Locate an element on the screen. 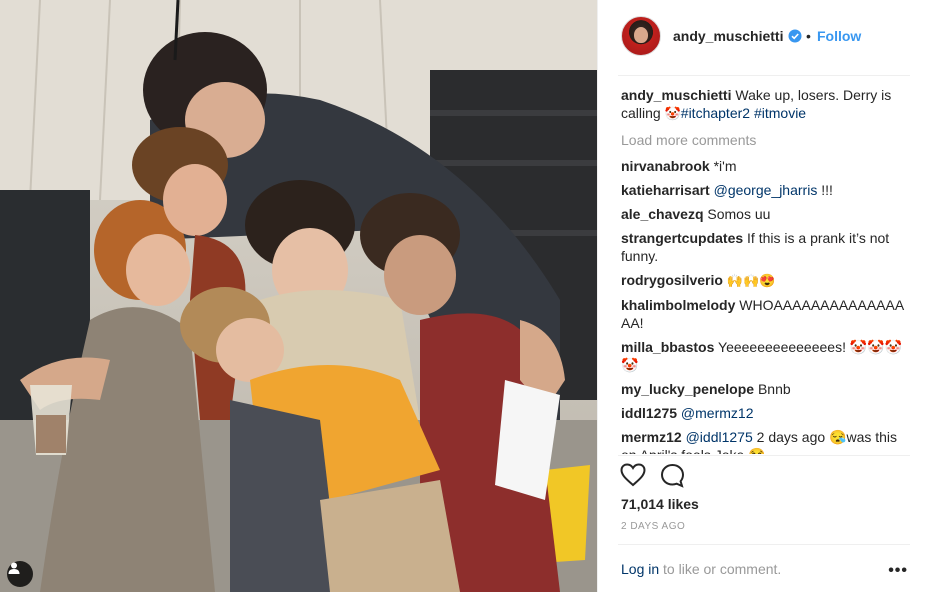 This screenshot has height=592, width=929. hashtag-link: #itchapter2 is located at coordinates (715, 113).